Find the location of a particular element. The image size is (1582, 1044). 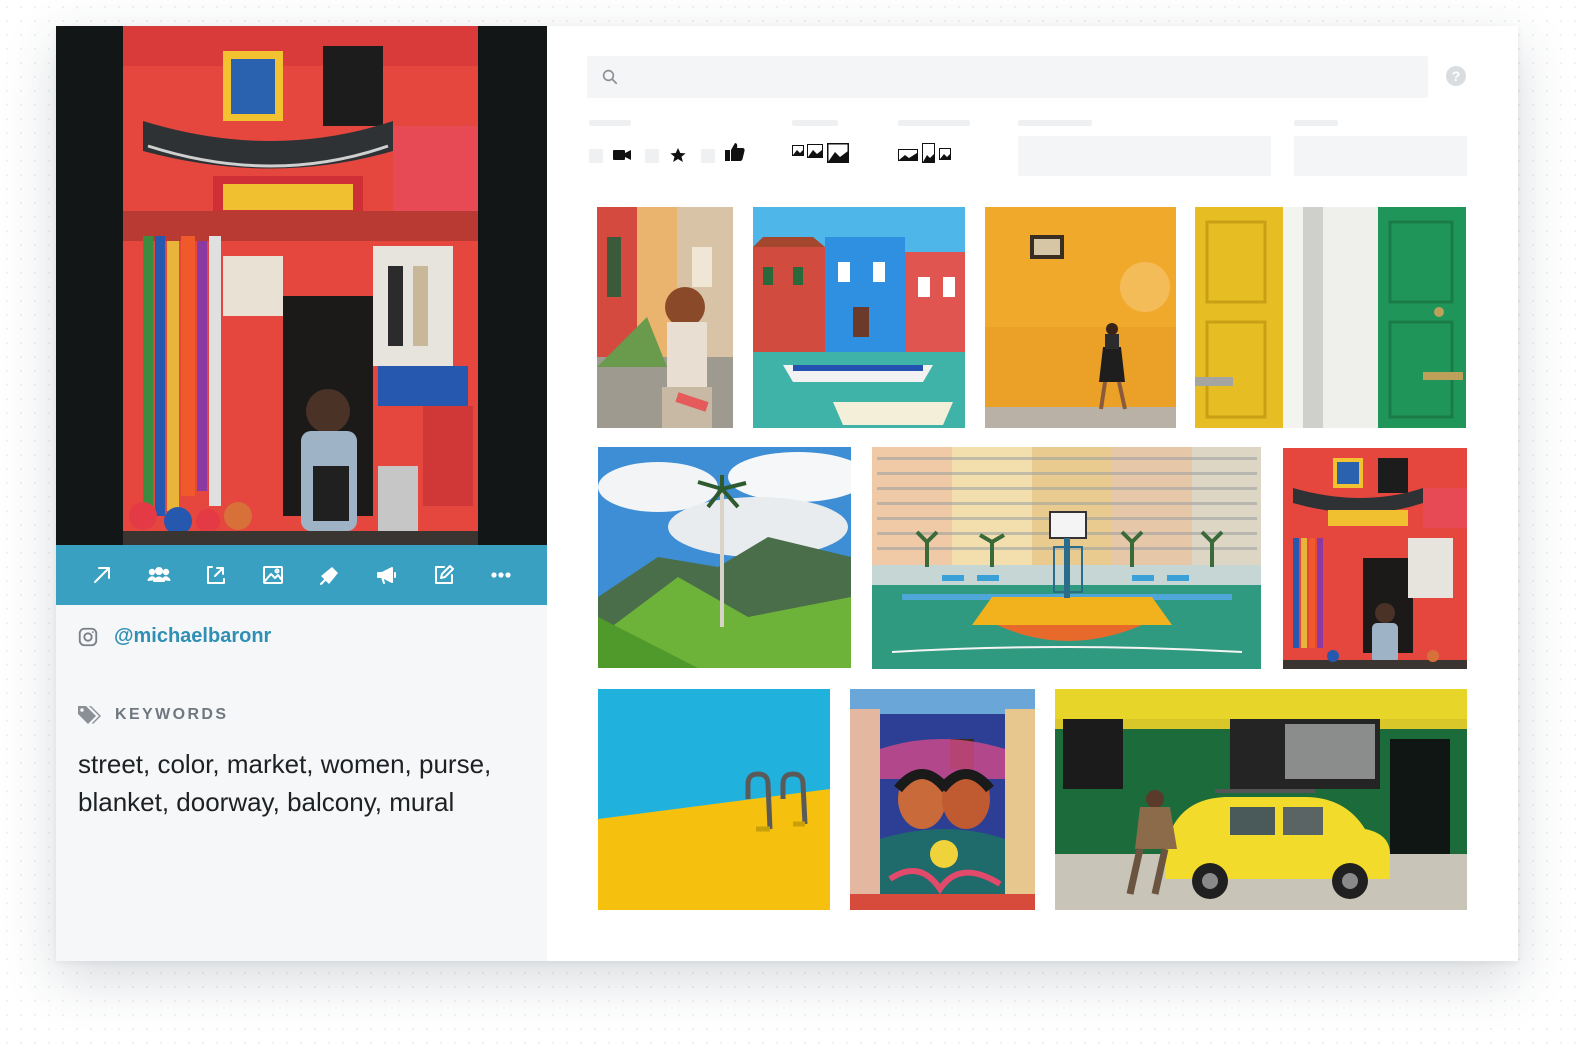

people-button is located at coordinates (159, 575).